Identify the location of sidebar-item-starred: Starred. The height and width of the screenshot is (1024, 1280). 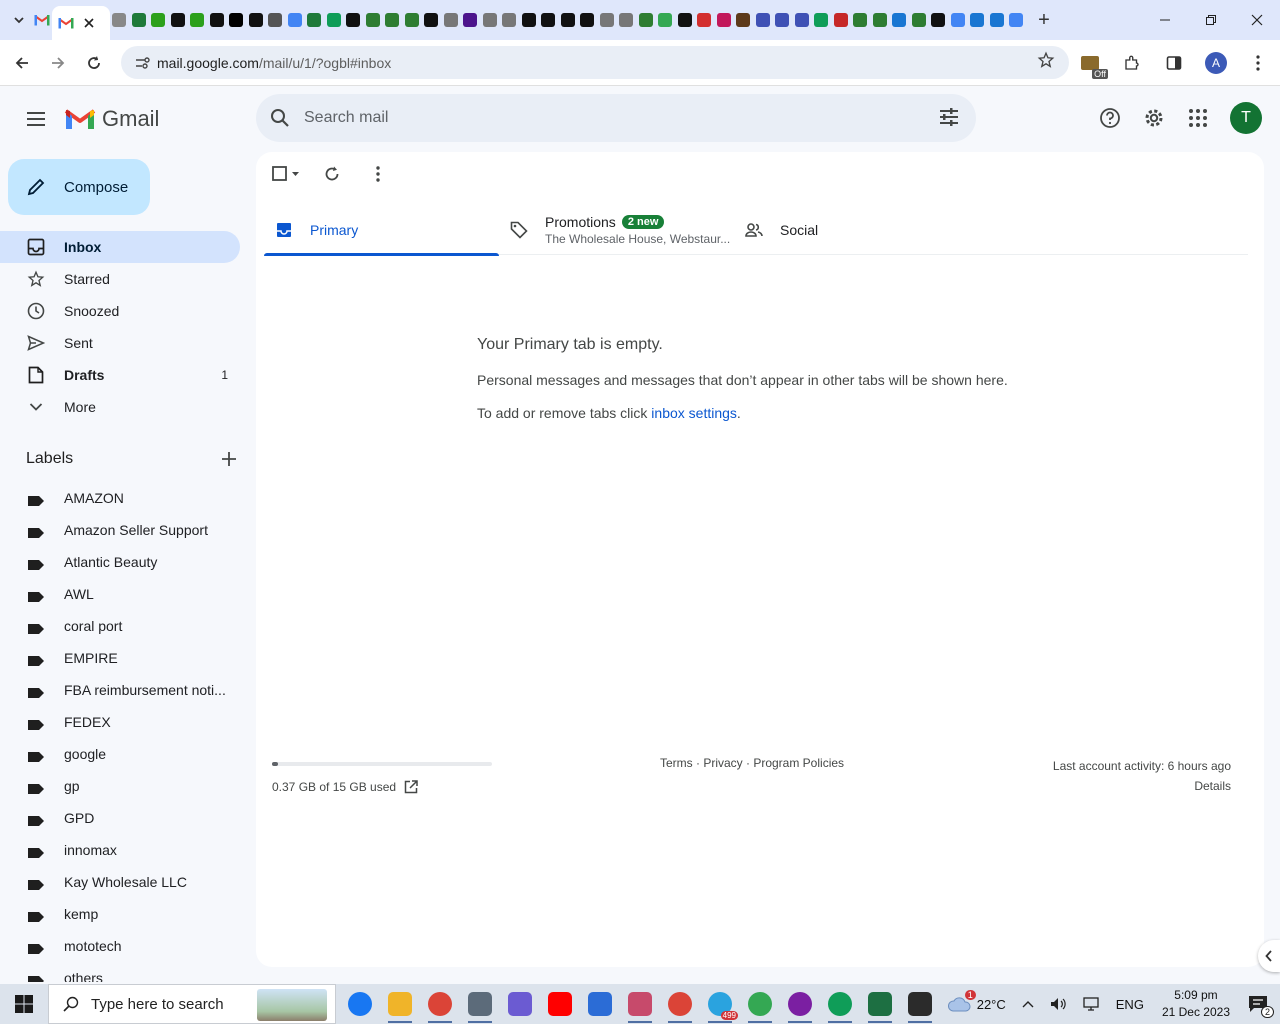
(120, 279).